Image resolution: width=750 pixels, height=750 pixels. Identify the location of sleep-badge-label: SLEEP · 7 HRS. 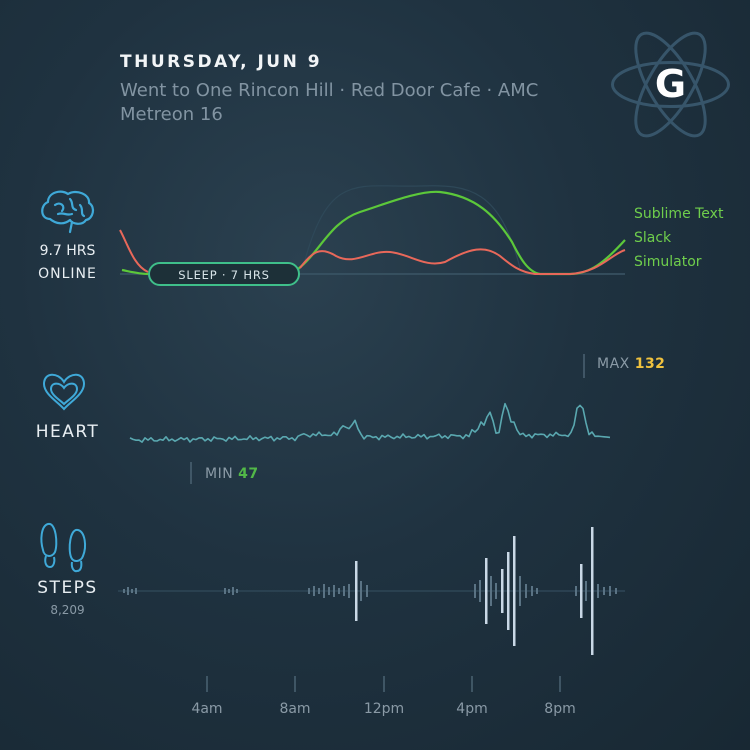
(223, 275).